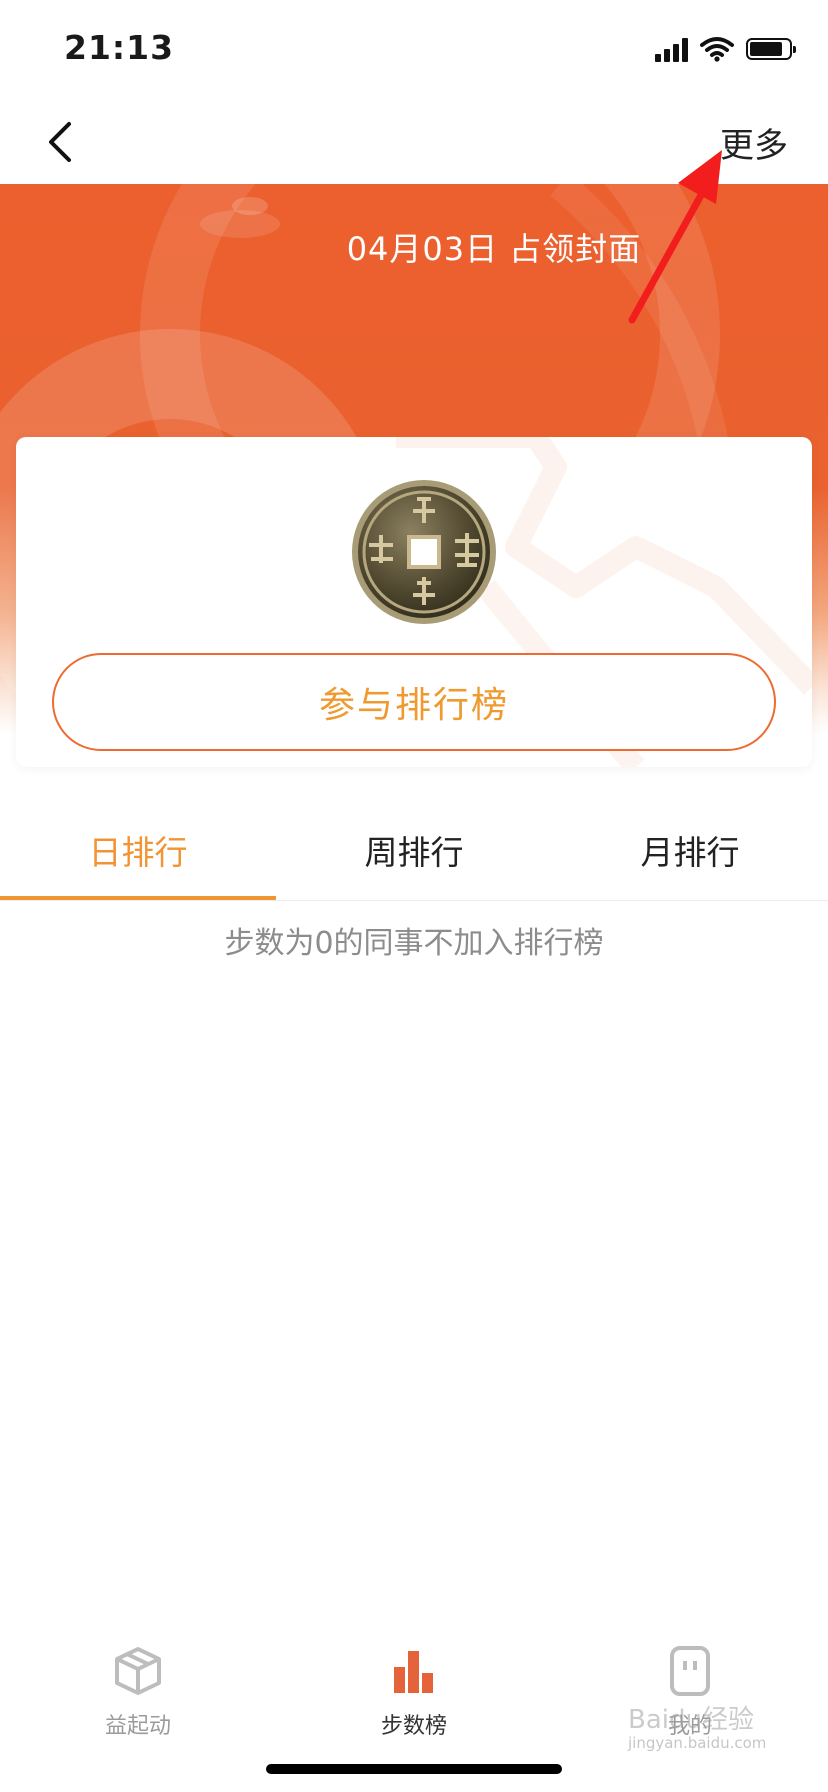 The height and width of the screenshot is (1792, 828). What do you see at coordinates (137, 1726) in the screenshot?
I see `tabbar-label: 益起动` at bounding box center [137, 1726].